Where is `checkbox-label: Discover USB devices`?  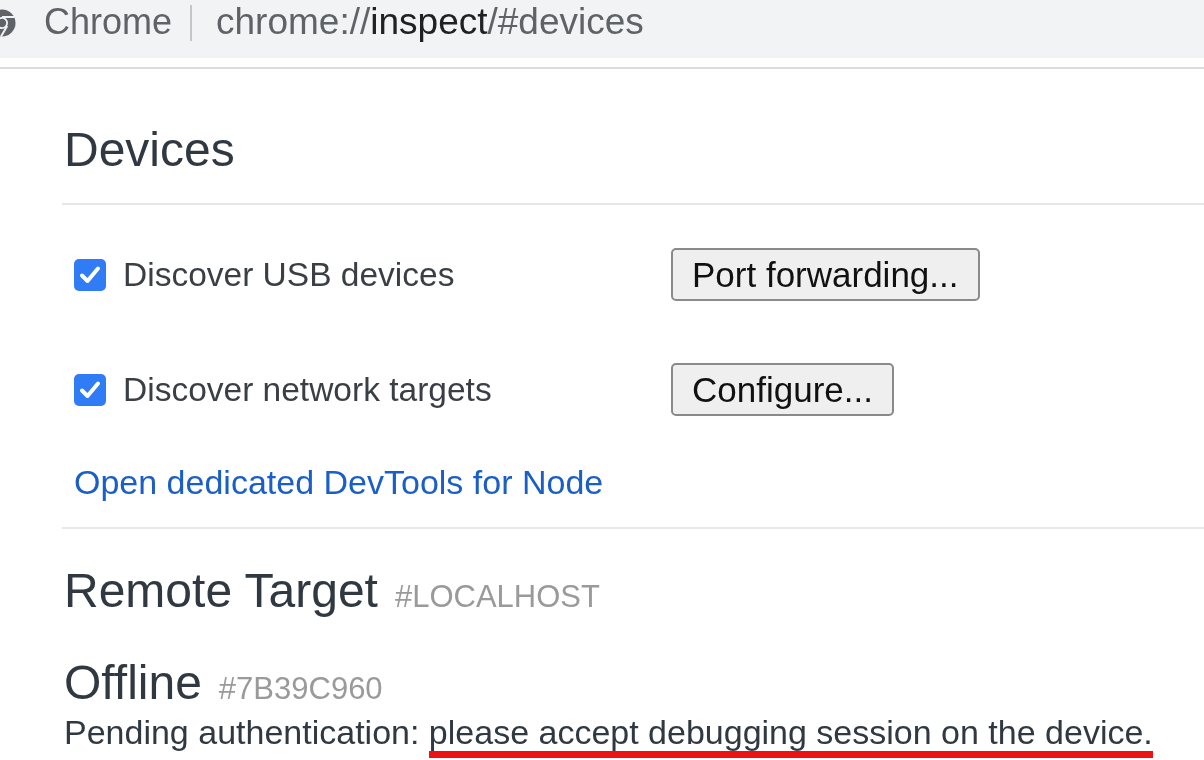 checkbox-label: Discover USB devices is located at coordinates (289, 274).